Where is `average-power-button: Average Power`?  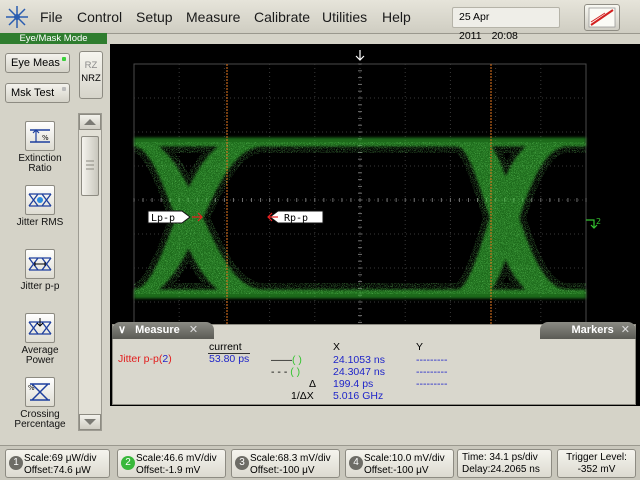 average-power-button: Average Power is located at coordinates (40, 339).